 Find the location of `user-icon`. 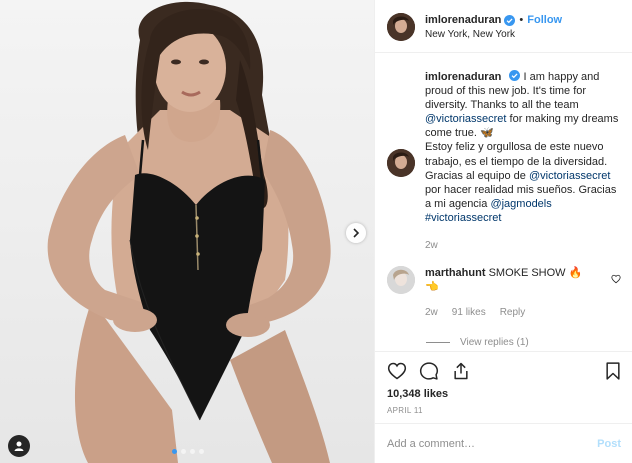

user-icon is located at coordinates (19, 446).